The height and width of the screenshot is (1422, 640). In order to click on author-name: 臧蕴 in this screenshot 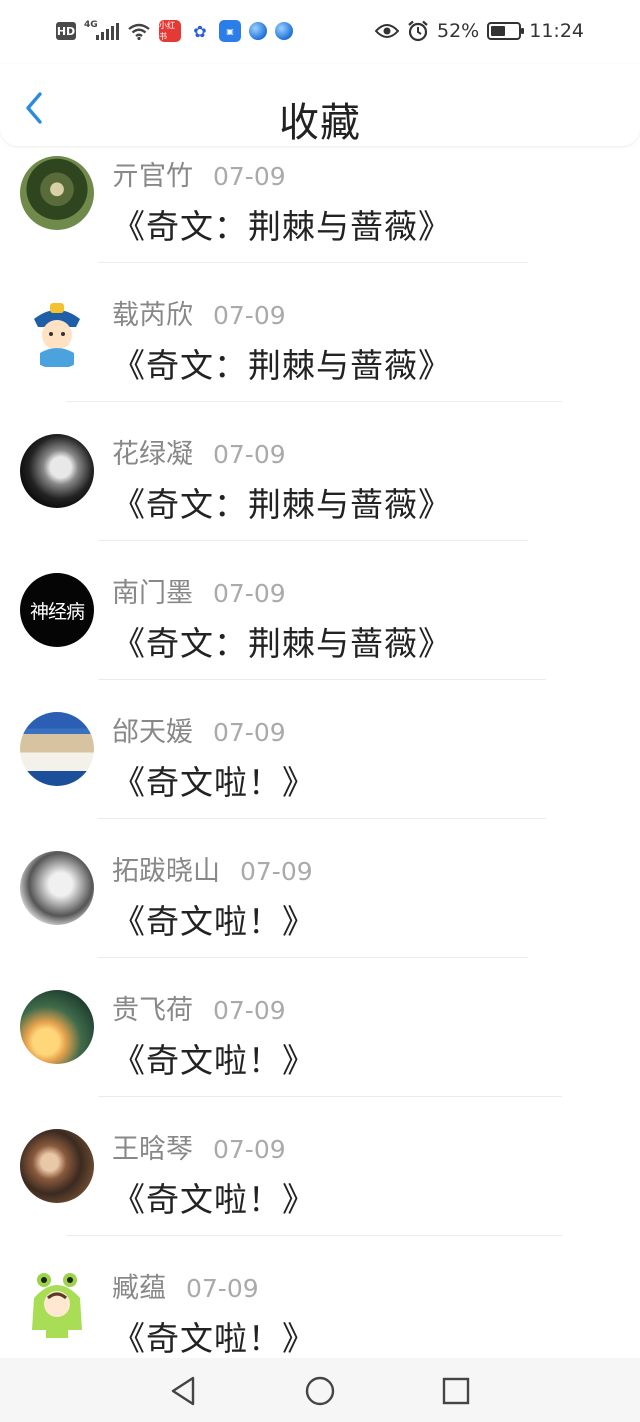, I will do `click(139, 1285)`.